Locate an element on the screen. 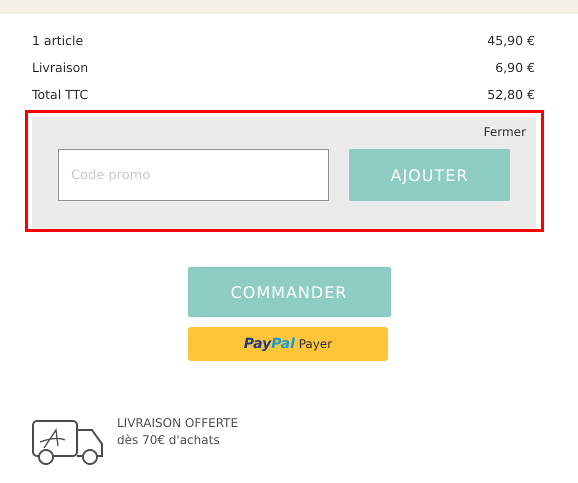 Image resolution: width=578 pixels, height=483 pixels. summary-label: 1 article is located at coordinates (58, 40).